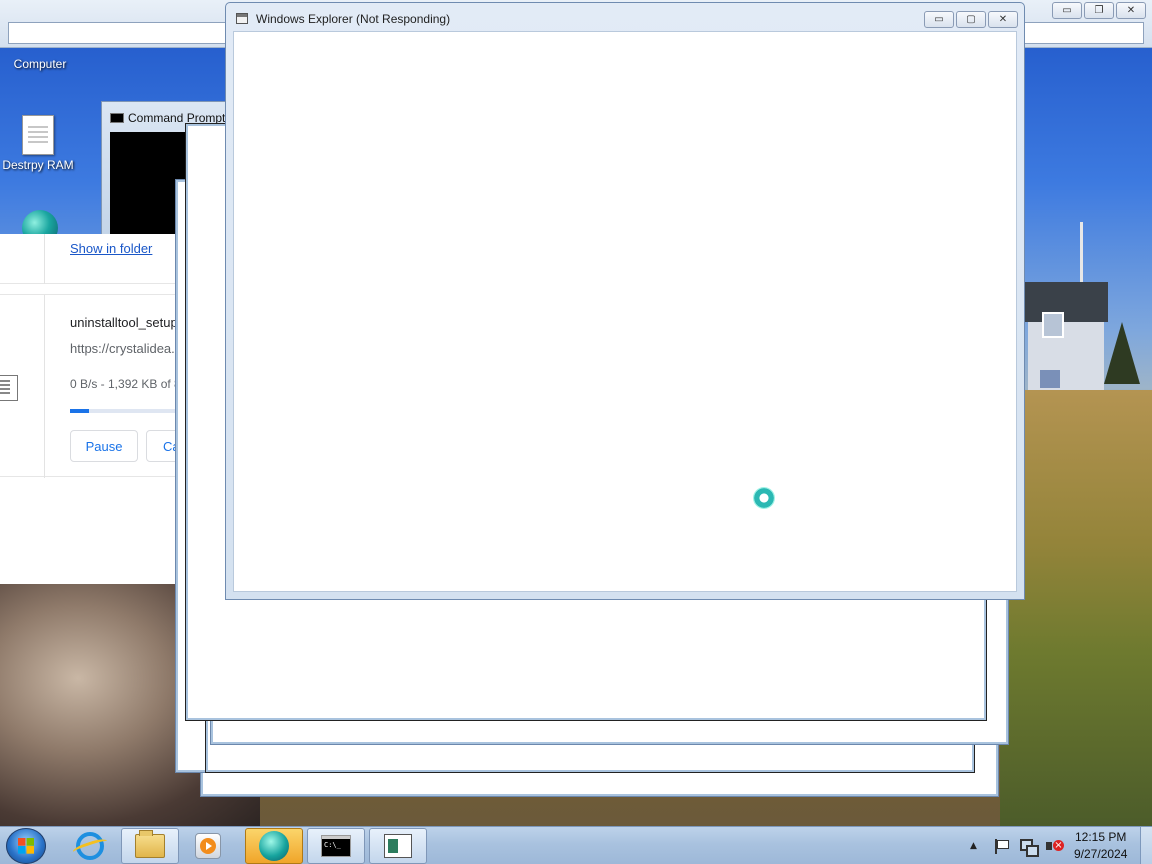 The width and height of the screenshot is (1152, 864). I want to click on download-url: https://crystalidea.com, so click(122, 348).